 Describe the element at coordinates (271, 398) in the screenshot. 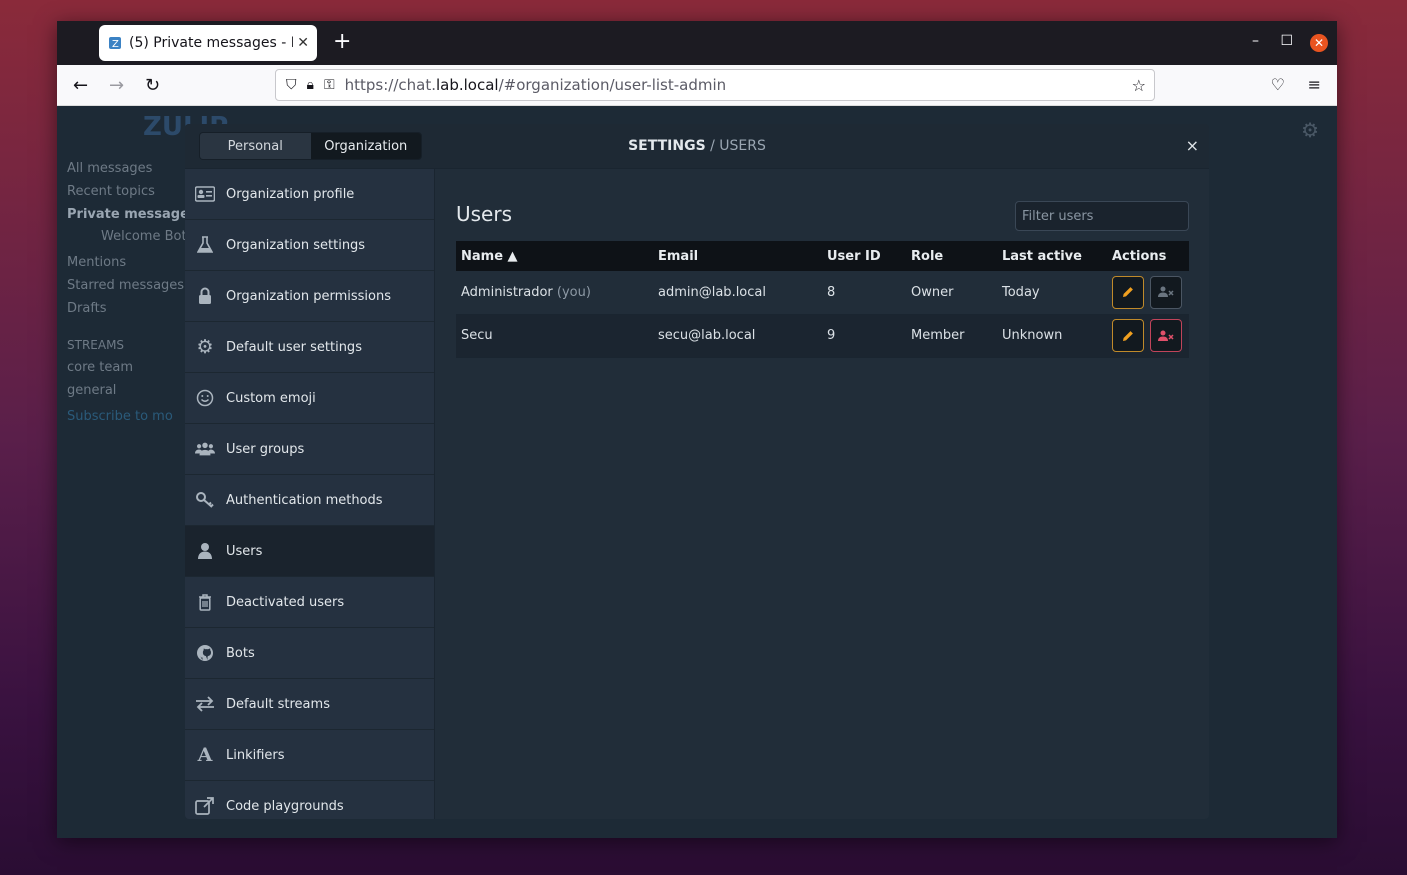

I see `sidebar-item-label: Custom emoji` at that location.